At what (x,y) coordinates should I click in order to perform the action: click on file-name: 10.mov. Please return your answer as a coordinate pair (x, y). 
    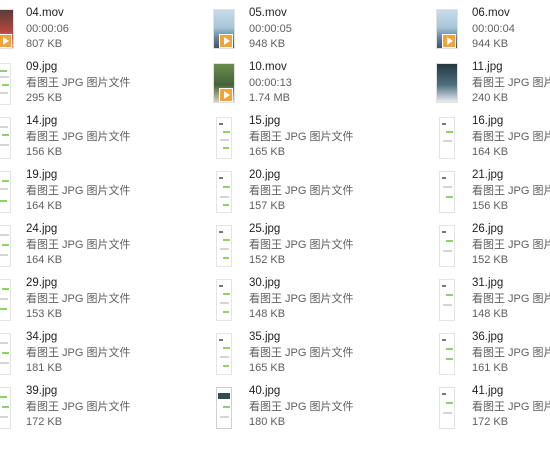
    Looking at the image, I should click on (268, 67).